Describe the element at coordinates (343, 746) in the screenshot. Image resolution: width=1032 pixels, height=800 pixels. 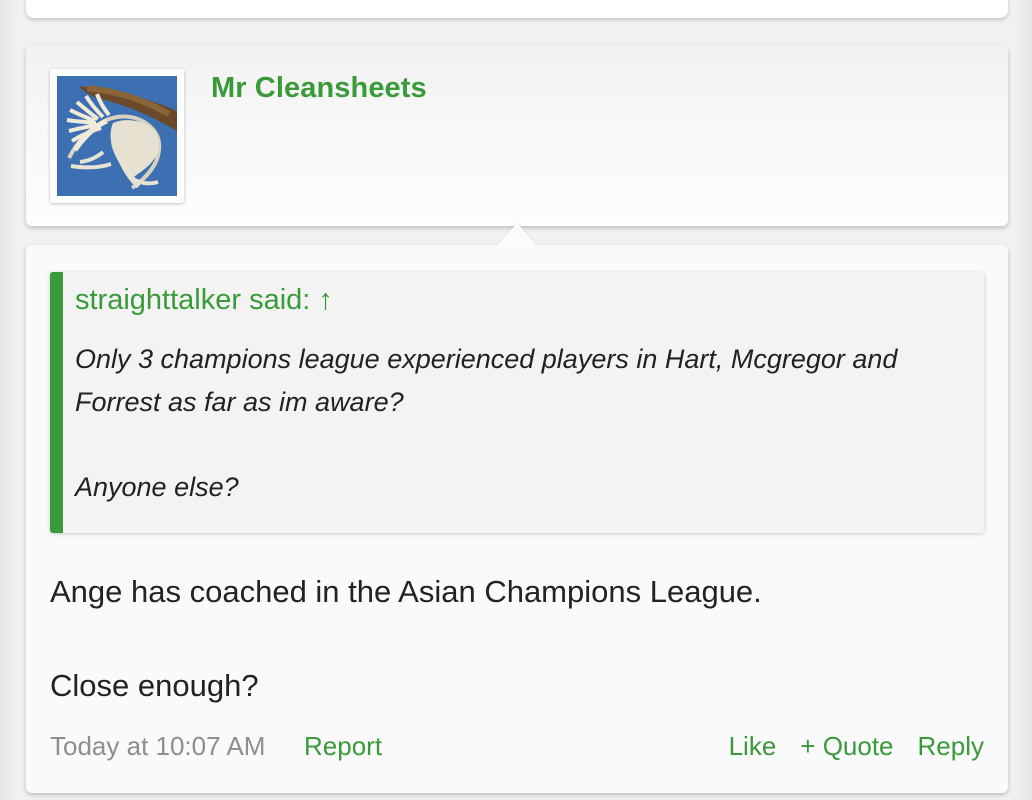
I see `report-link: Report` at that location.